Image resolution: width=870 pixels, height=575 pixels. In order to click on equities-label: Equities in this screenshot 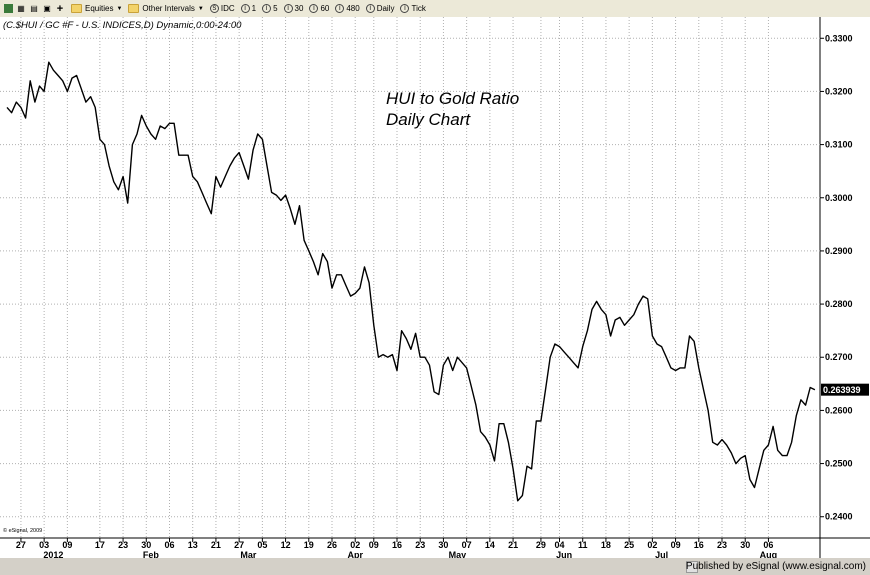, I will do `click(99, 8)`.